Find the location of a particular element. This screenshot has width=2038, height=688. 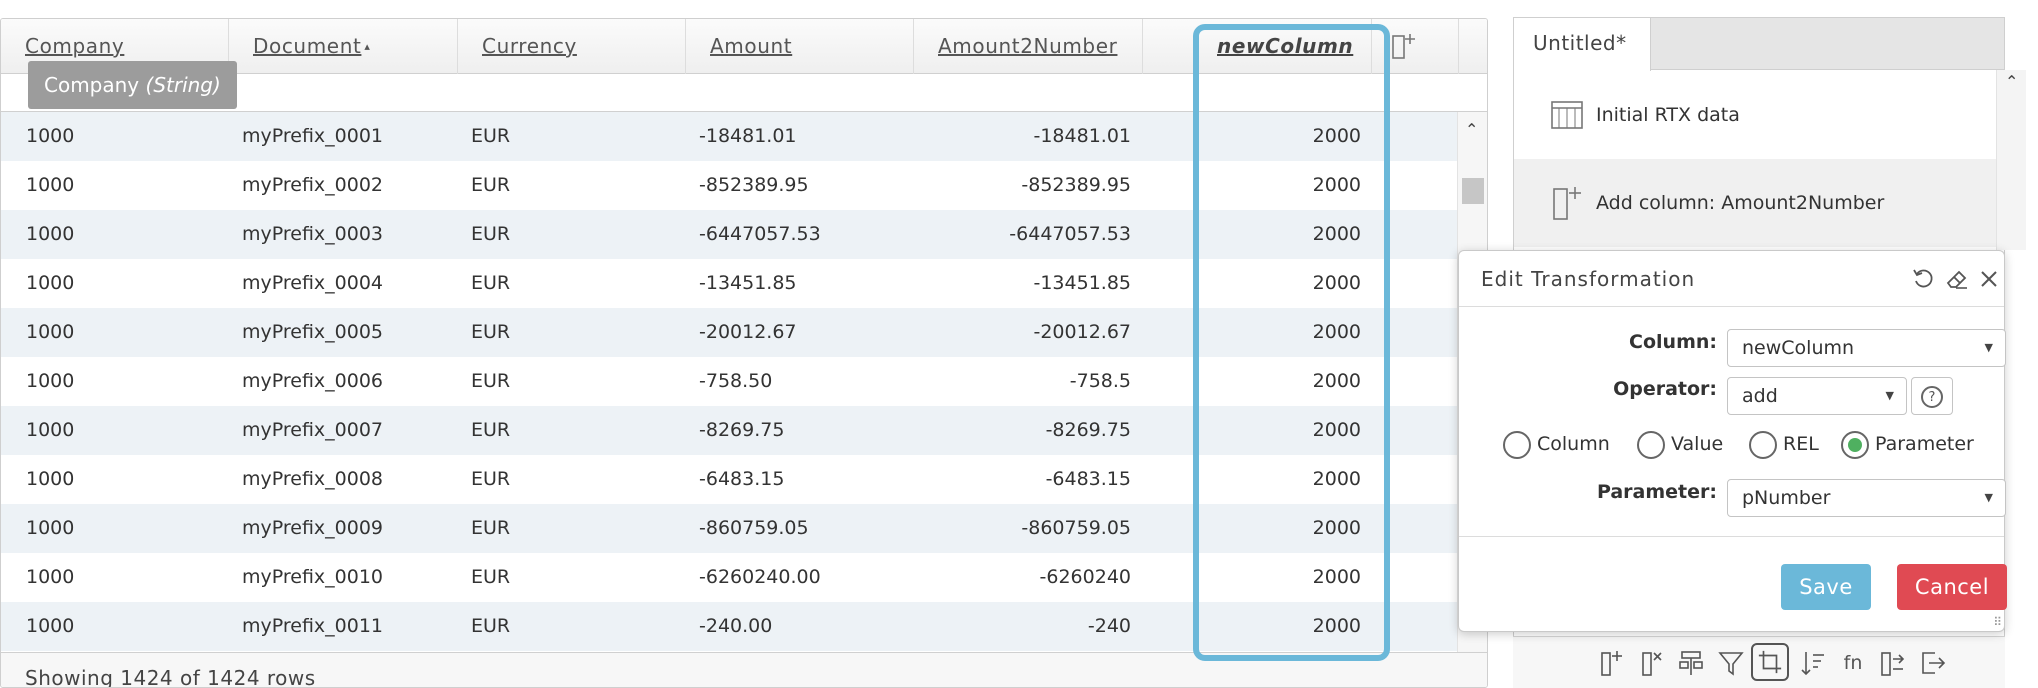

table-row: 1000 myPrefix_0011 EUR -240.00 -240 2000 is located at coordinates (729, 626).